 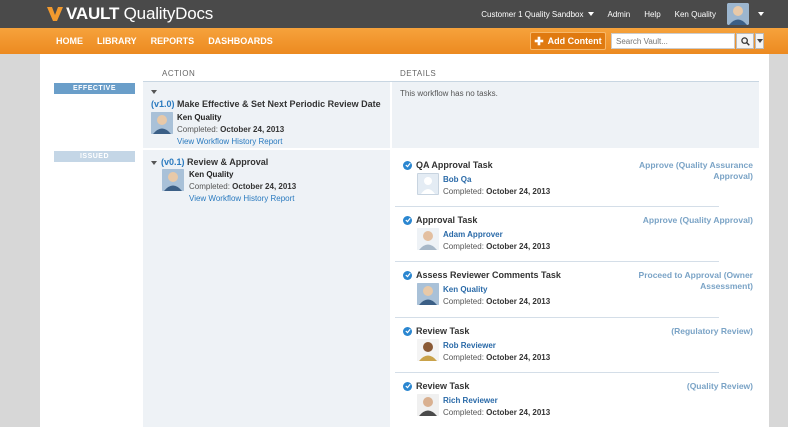 I want to click on adam-approver-avatar, so click(x=428, y=239).